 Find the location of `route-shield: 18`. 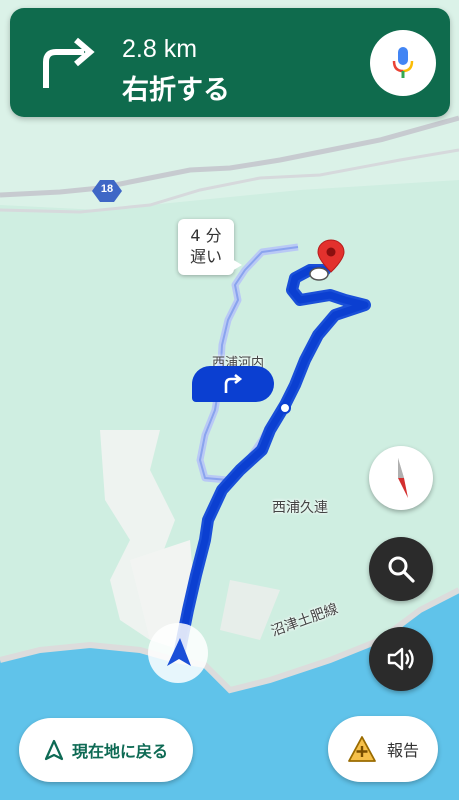

route-shield: 18 is located at coordinates (107, 191).